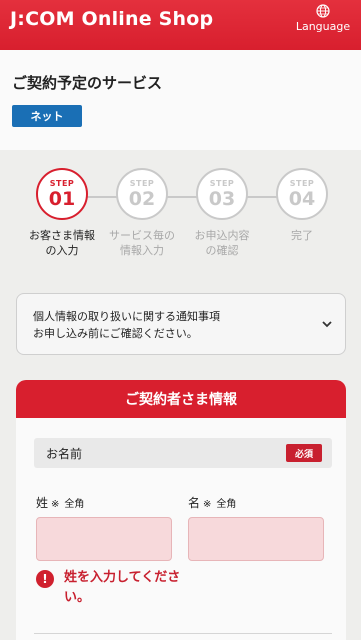  Describe the element at coordinates (87, 83) in the screenshot. I see `service-title: ご契約予定のサービス` at that location.